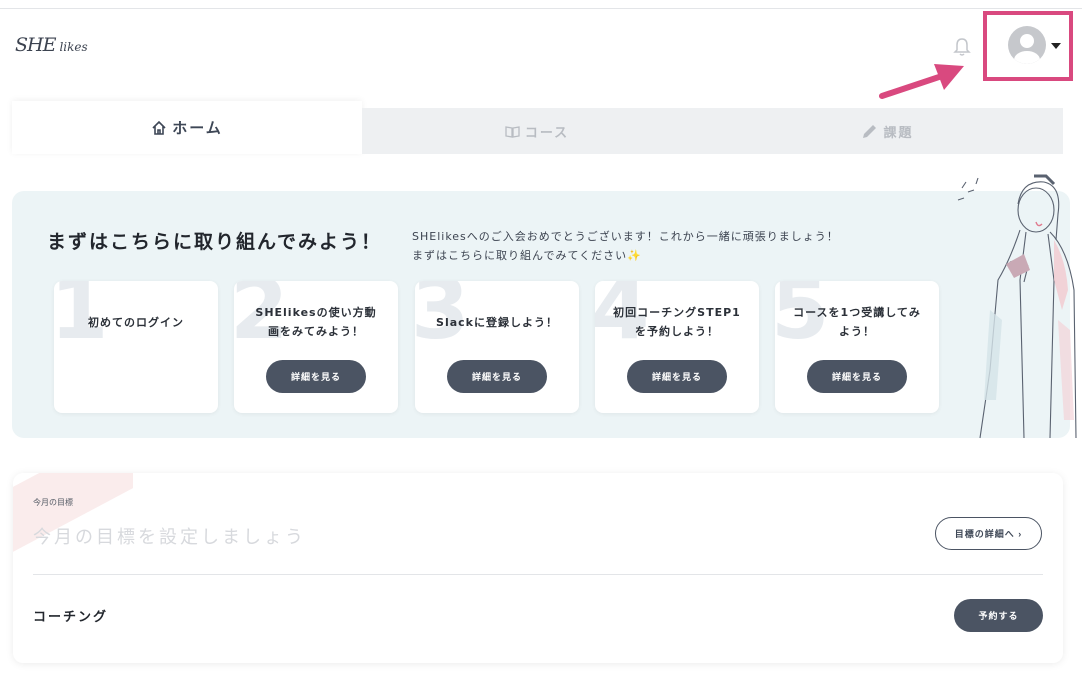 The height and width of the screenshot is (684, 1082). I want to click on user-menu-highlight, so click(1028, 46).